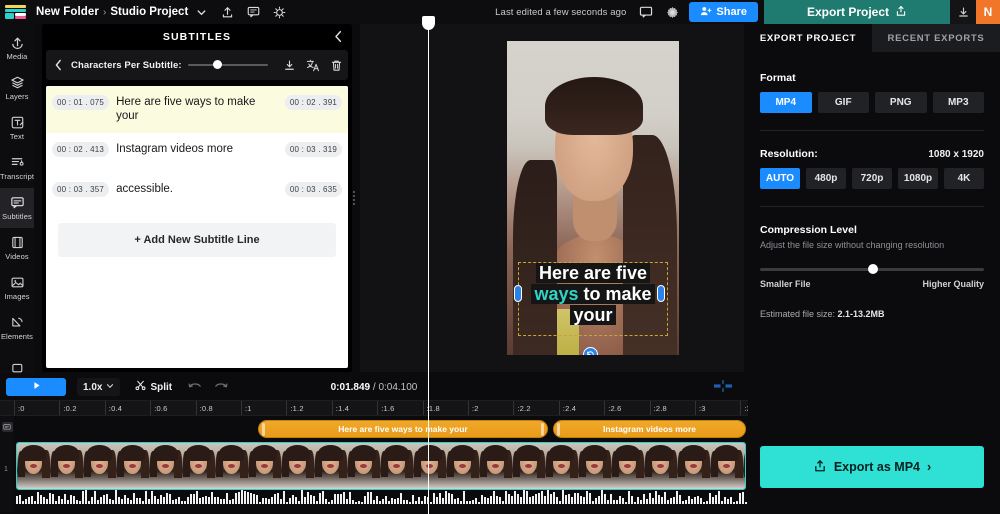 The height and width of the screenshot is (514, 1000). I want to click on redo-icon, so click(221, 387).